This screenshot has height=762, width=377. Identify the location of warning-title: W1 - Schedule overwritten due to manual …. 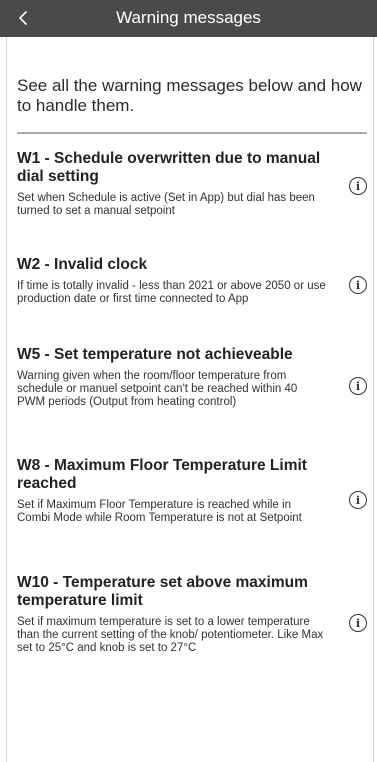
(169, 167).